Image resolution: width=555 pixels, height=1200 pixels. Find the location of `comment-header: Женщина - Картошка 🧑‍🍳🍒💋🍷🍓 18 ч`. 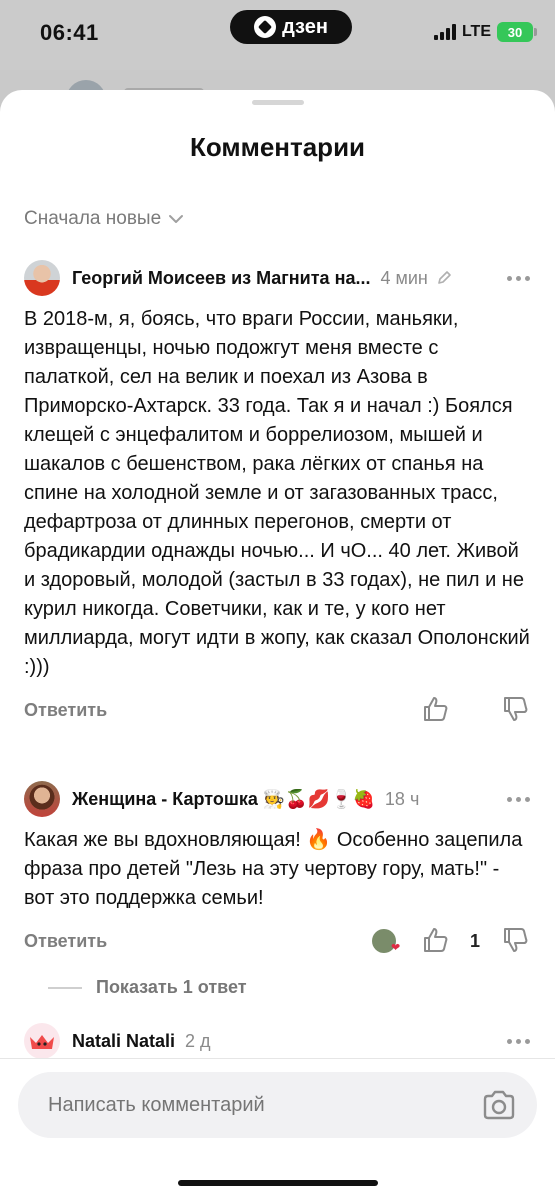

comment-header: Женщина - Картошка 🧑‍🍳🍒💋🍷🍓 18 ч is located at coordinates (279, 799).